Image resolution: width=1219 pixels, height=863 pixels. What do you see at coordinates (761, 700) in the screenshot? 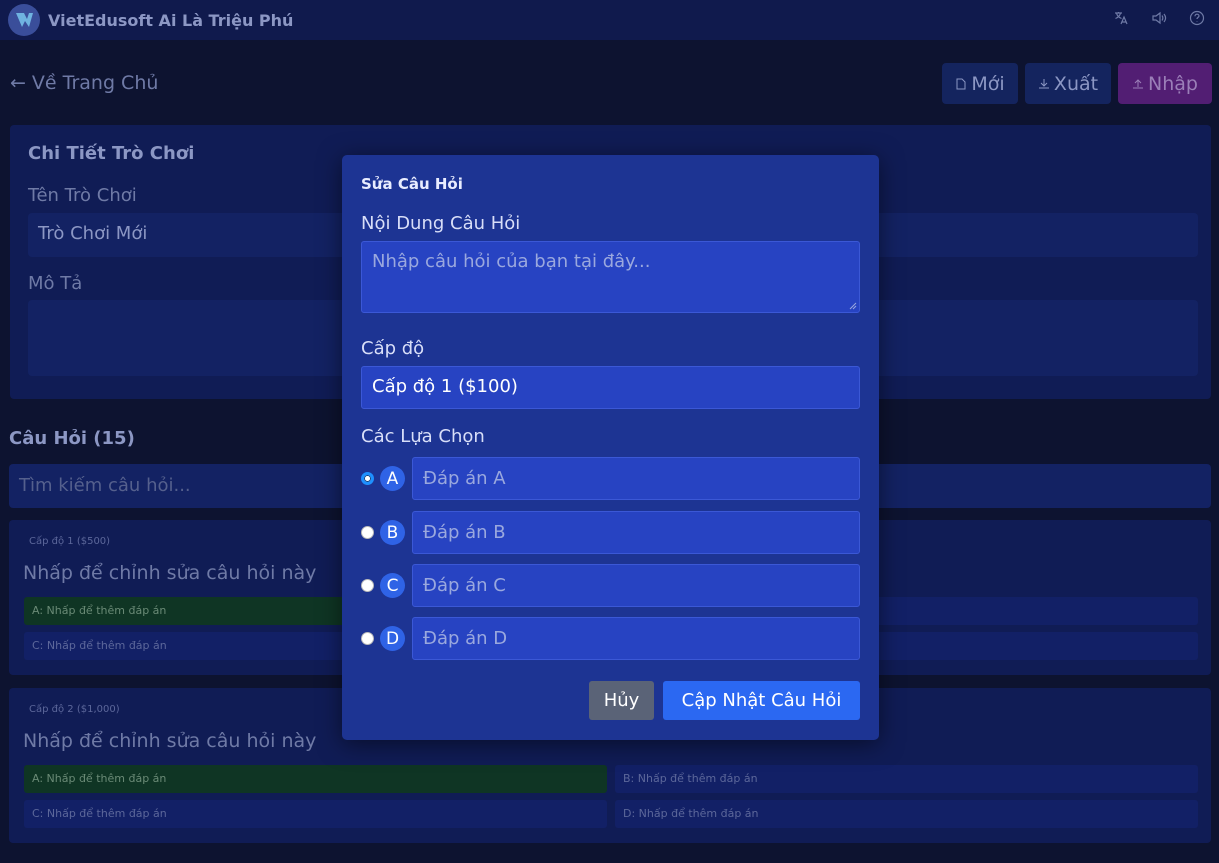
I see `update-question-button: Cập Nhật Câu Hỏi` at bounding box center [761, 700].